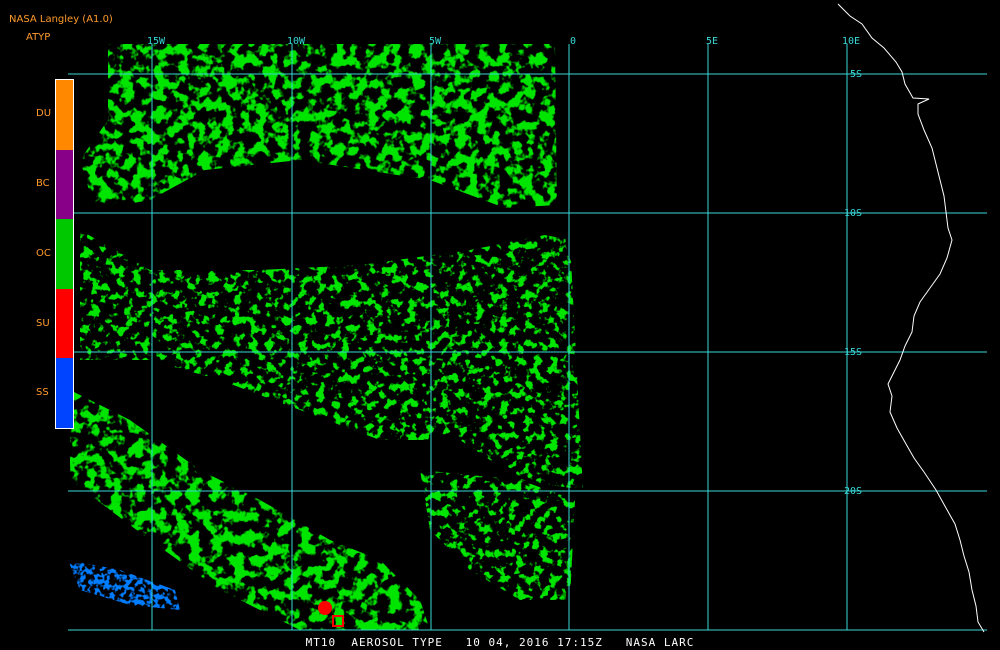  Describe the element at coordinates (296, 41) in the screenshot. I see `lon-label: 10W` at that location.